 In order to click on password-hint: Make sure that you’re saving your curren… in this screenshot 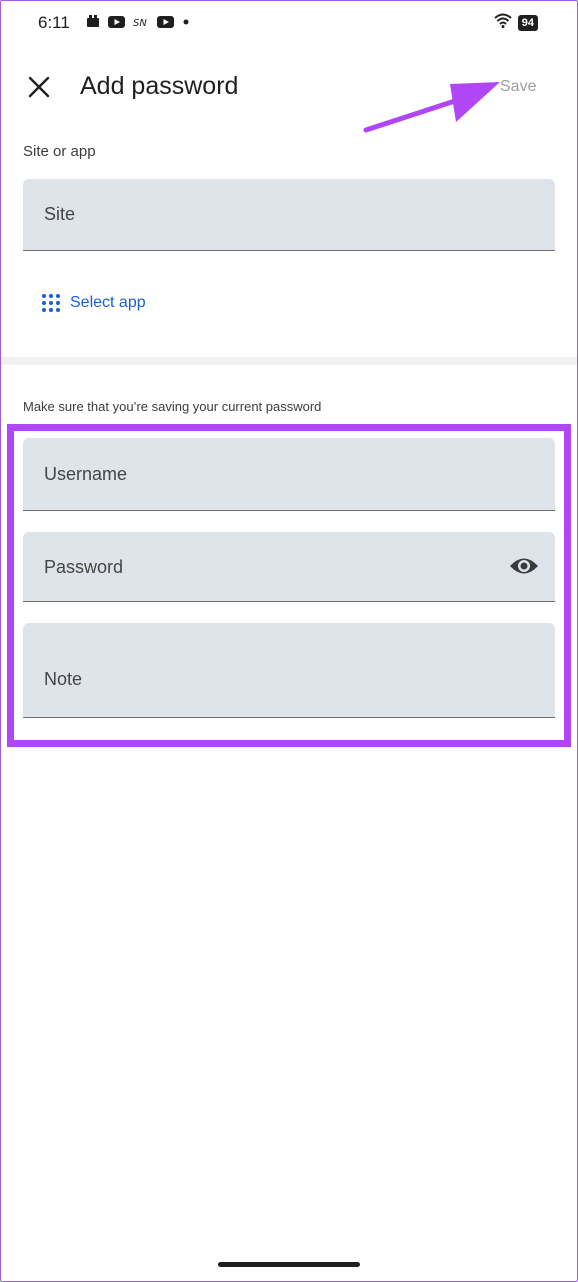, I will do `click(172, 406)`.